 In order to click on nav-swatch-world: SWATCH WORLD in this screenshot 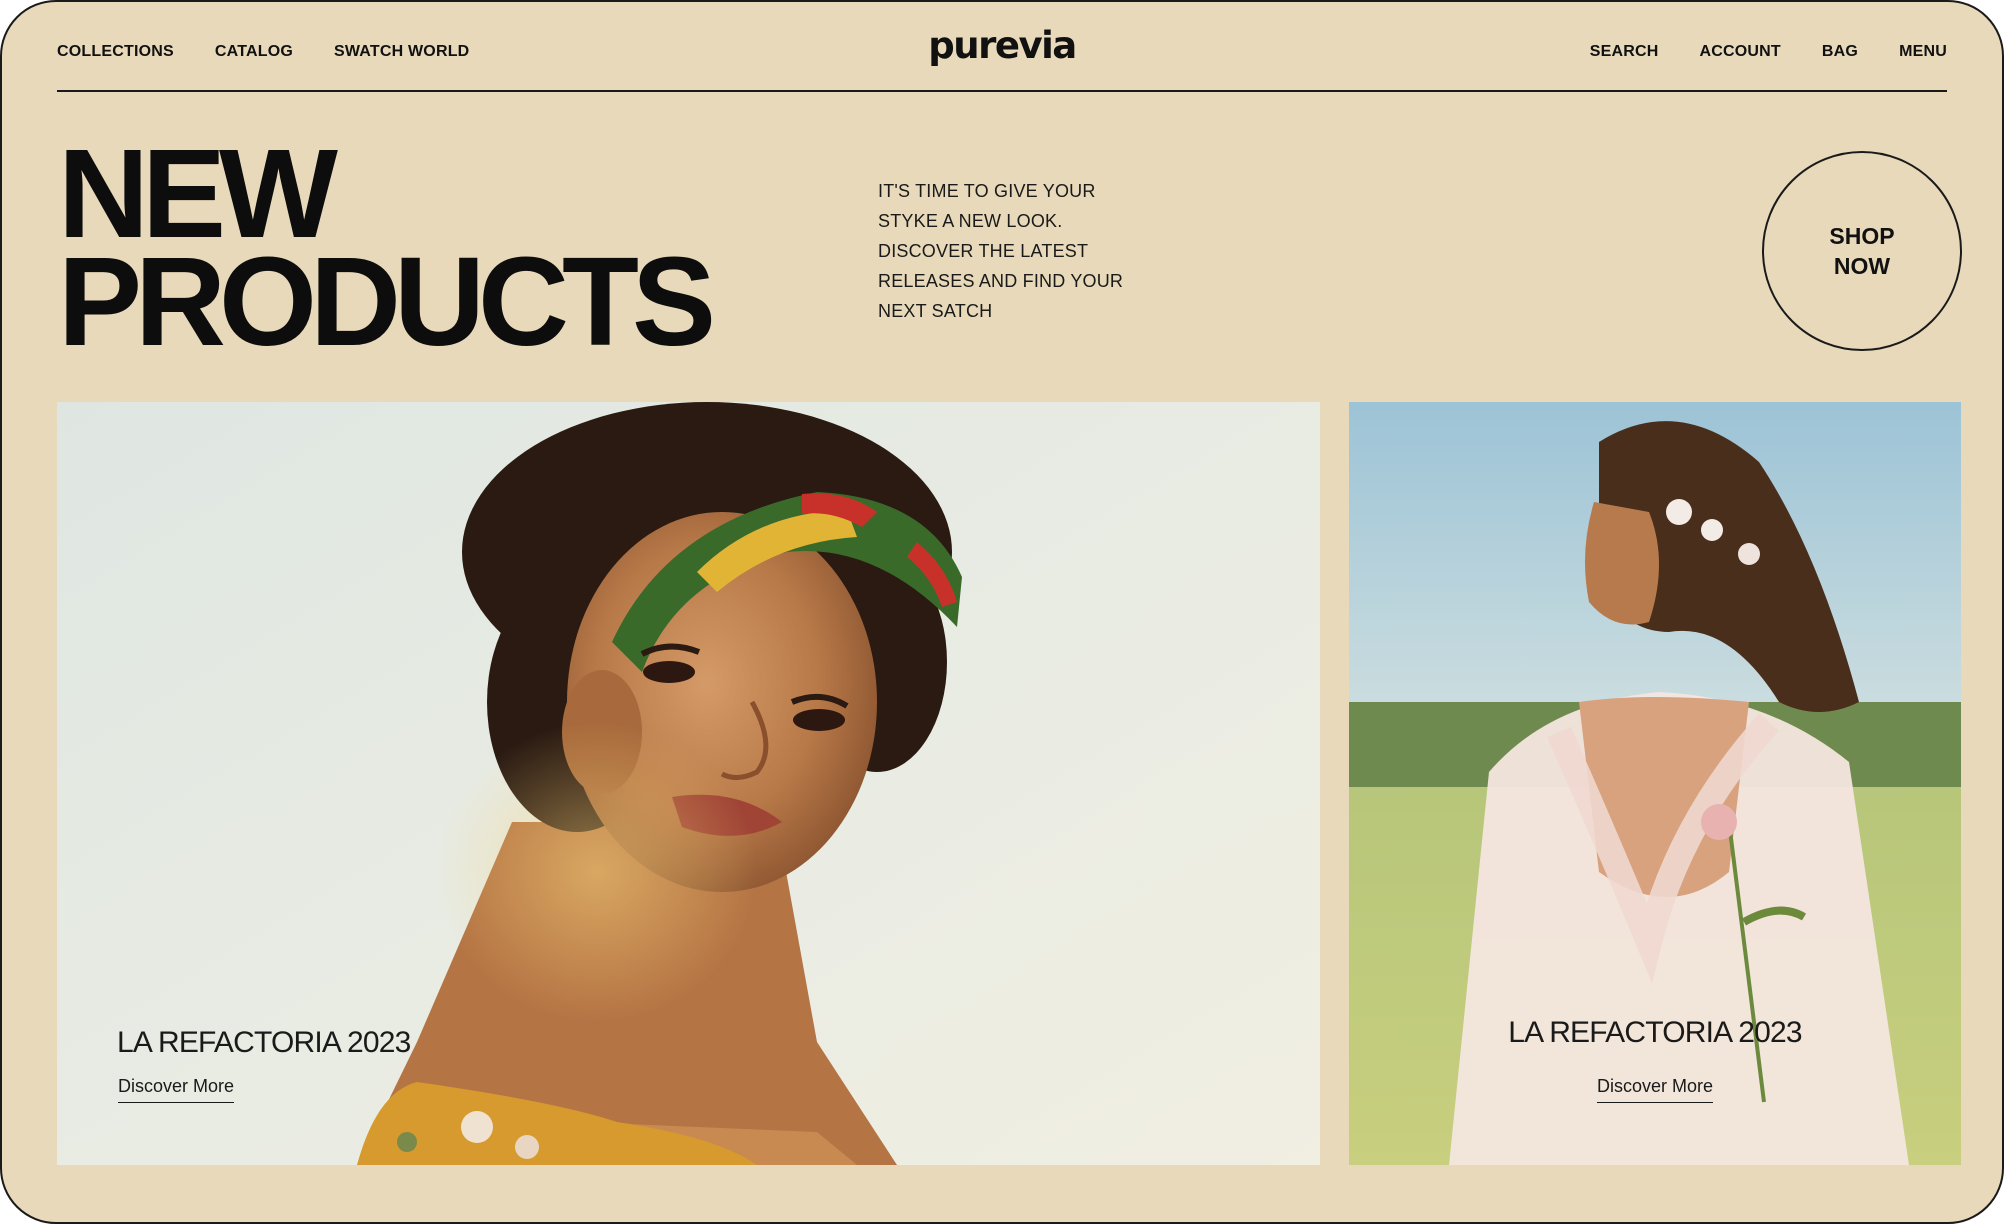, I will do `click(401, 52)`.